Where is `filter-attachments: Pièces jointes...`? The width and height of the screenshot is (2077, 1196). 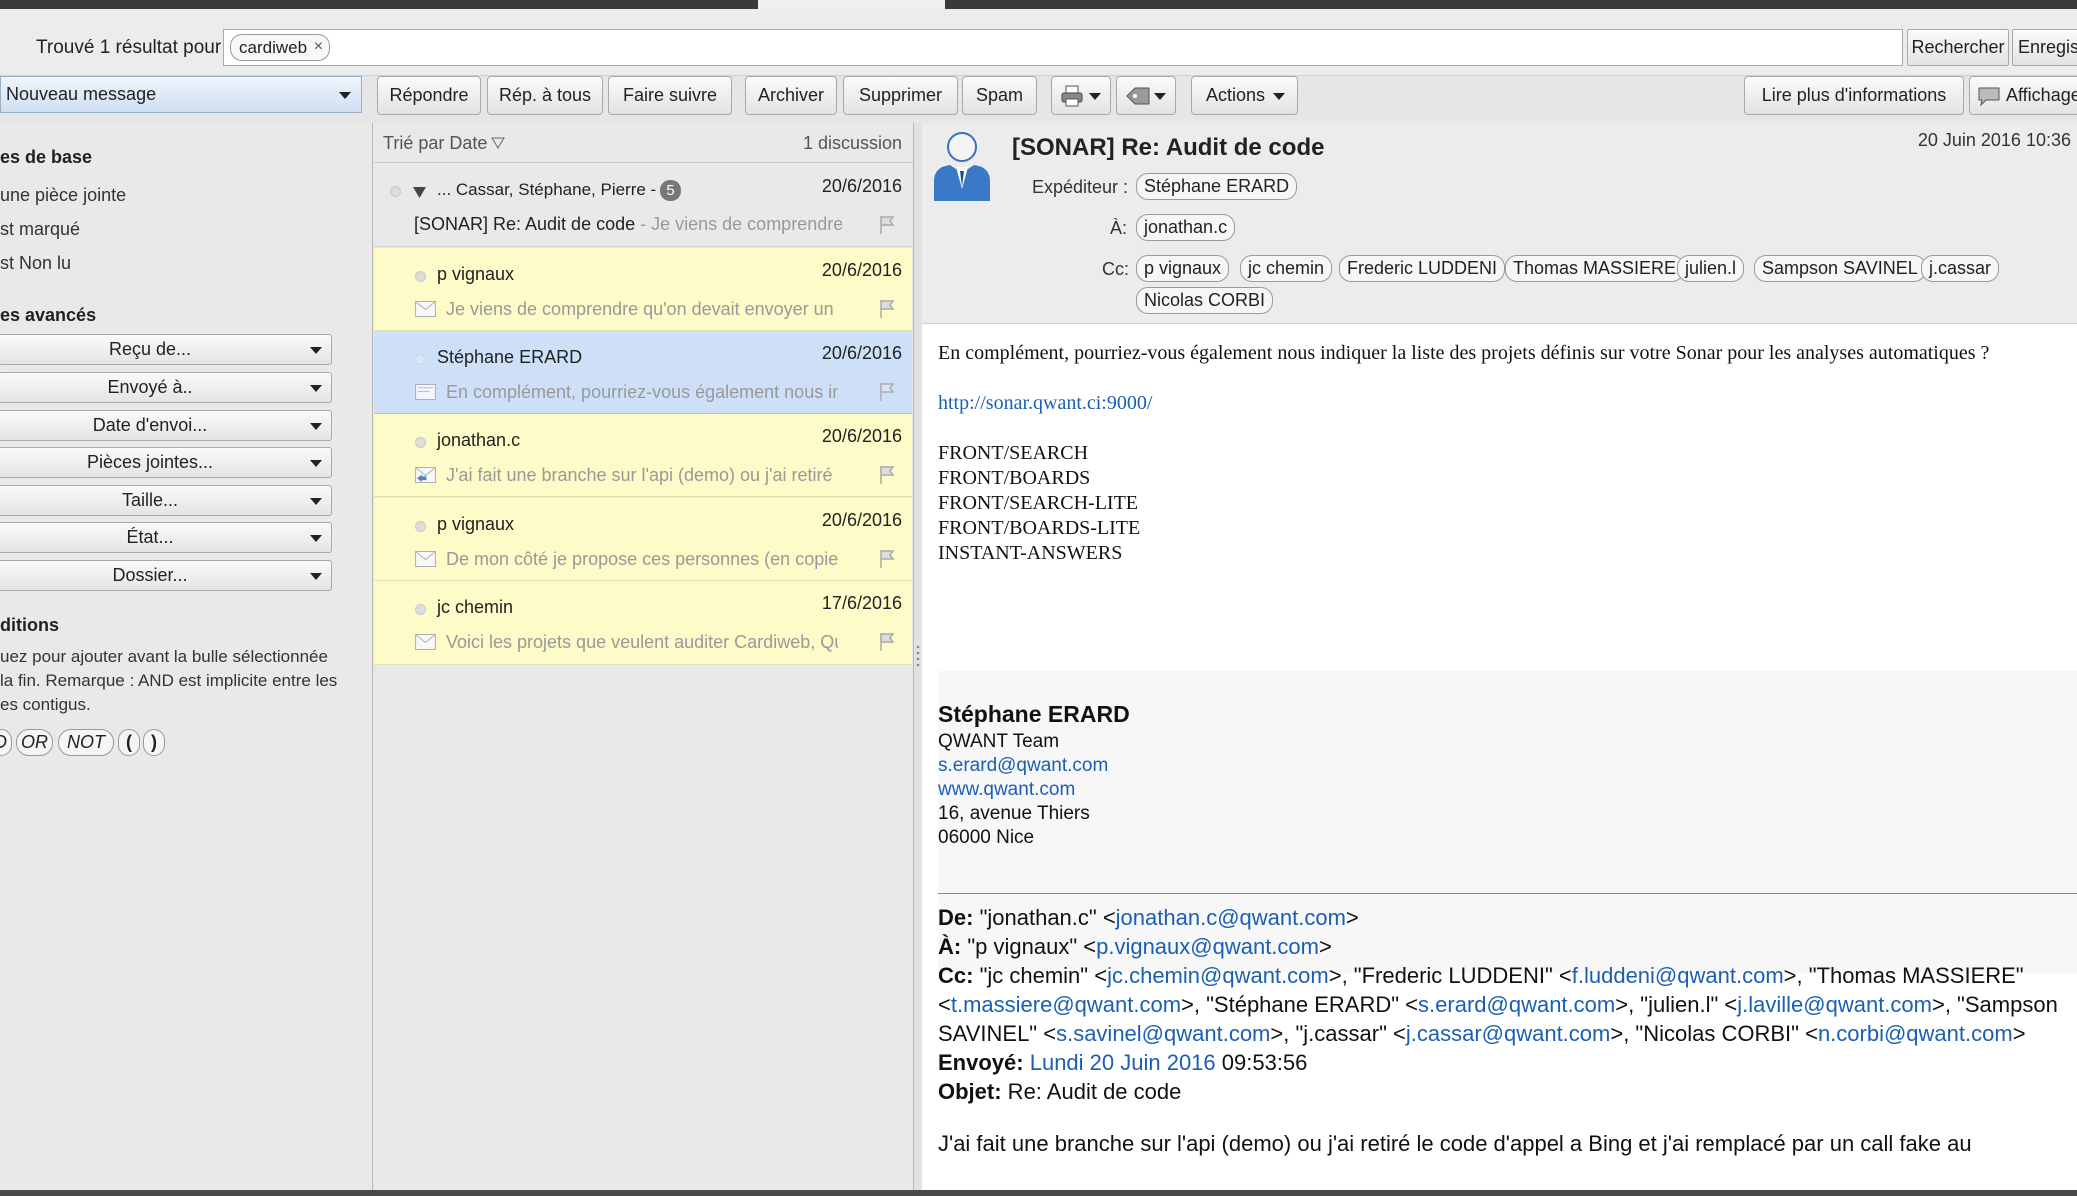
filter-attachments: Pièces jointes... is located at coordinates (166, 462).